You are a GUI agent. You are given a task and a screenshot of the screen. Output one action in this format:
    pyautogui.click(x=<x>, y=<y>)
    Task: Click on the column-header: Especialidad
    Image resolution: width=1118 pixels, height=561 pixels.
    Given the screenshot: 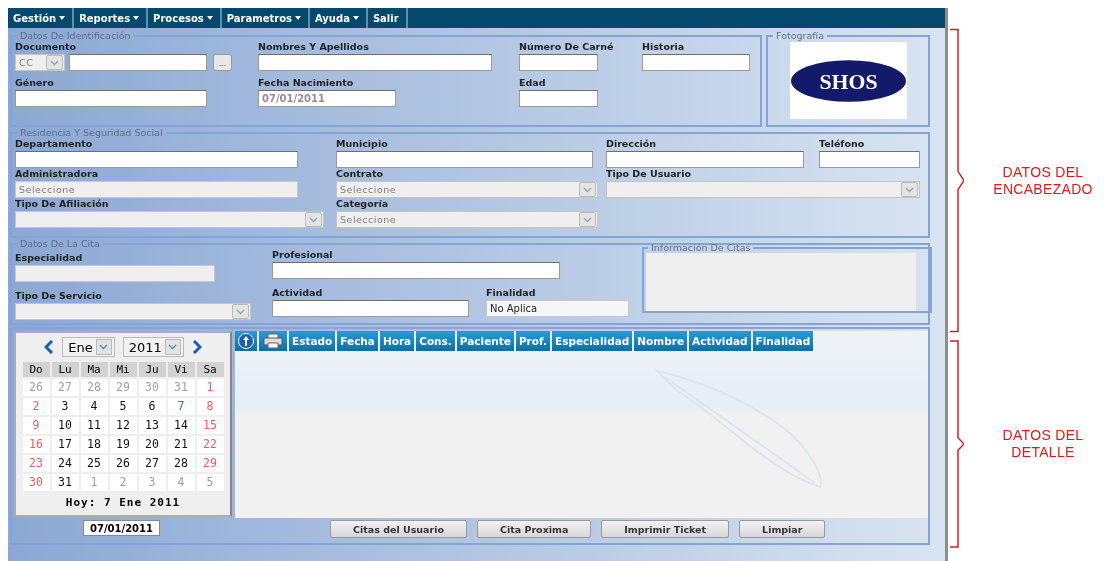 What is the action you would take?
    pyautogui.click(x=592, y=341)
    